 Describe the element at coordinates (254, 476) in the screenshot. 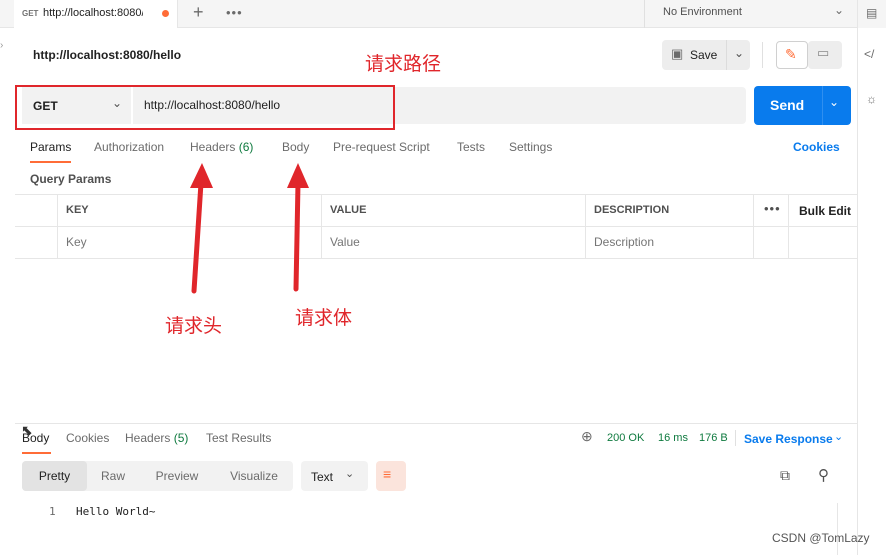

I see `view-visualize: Visualize` at that location.